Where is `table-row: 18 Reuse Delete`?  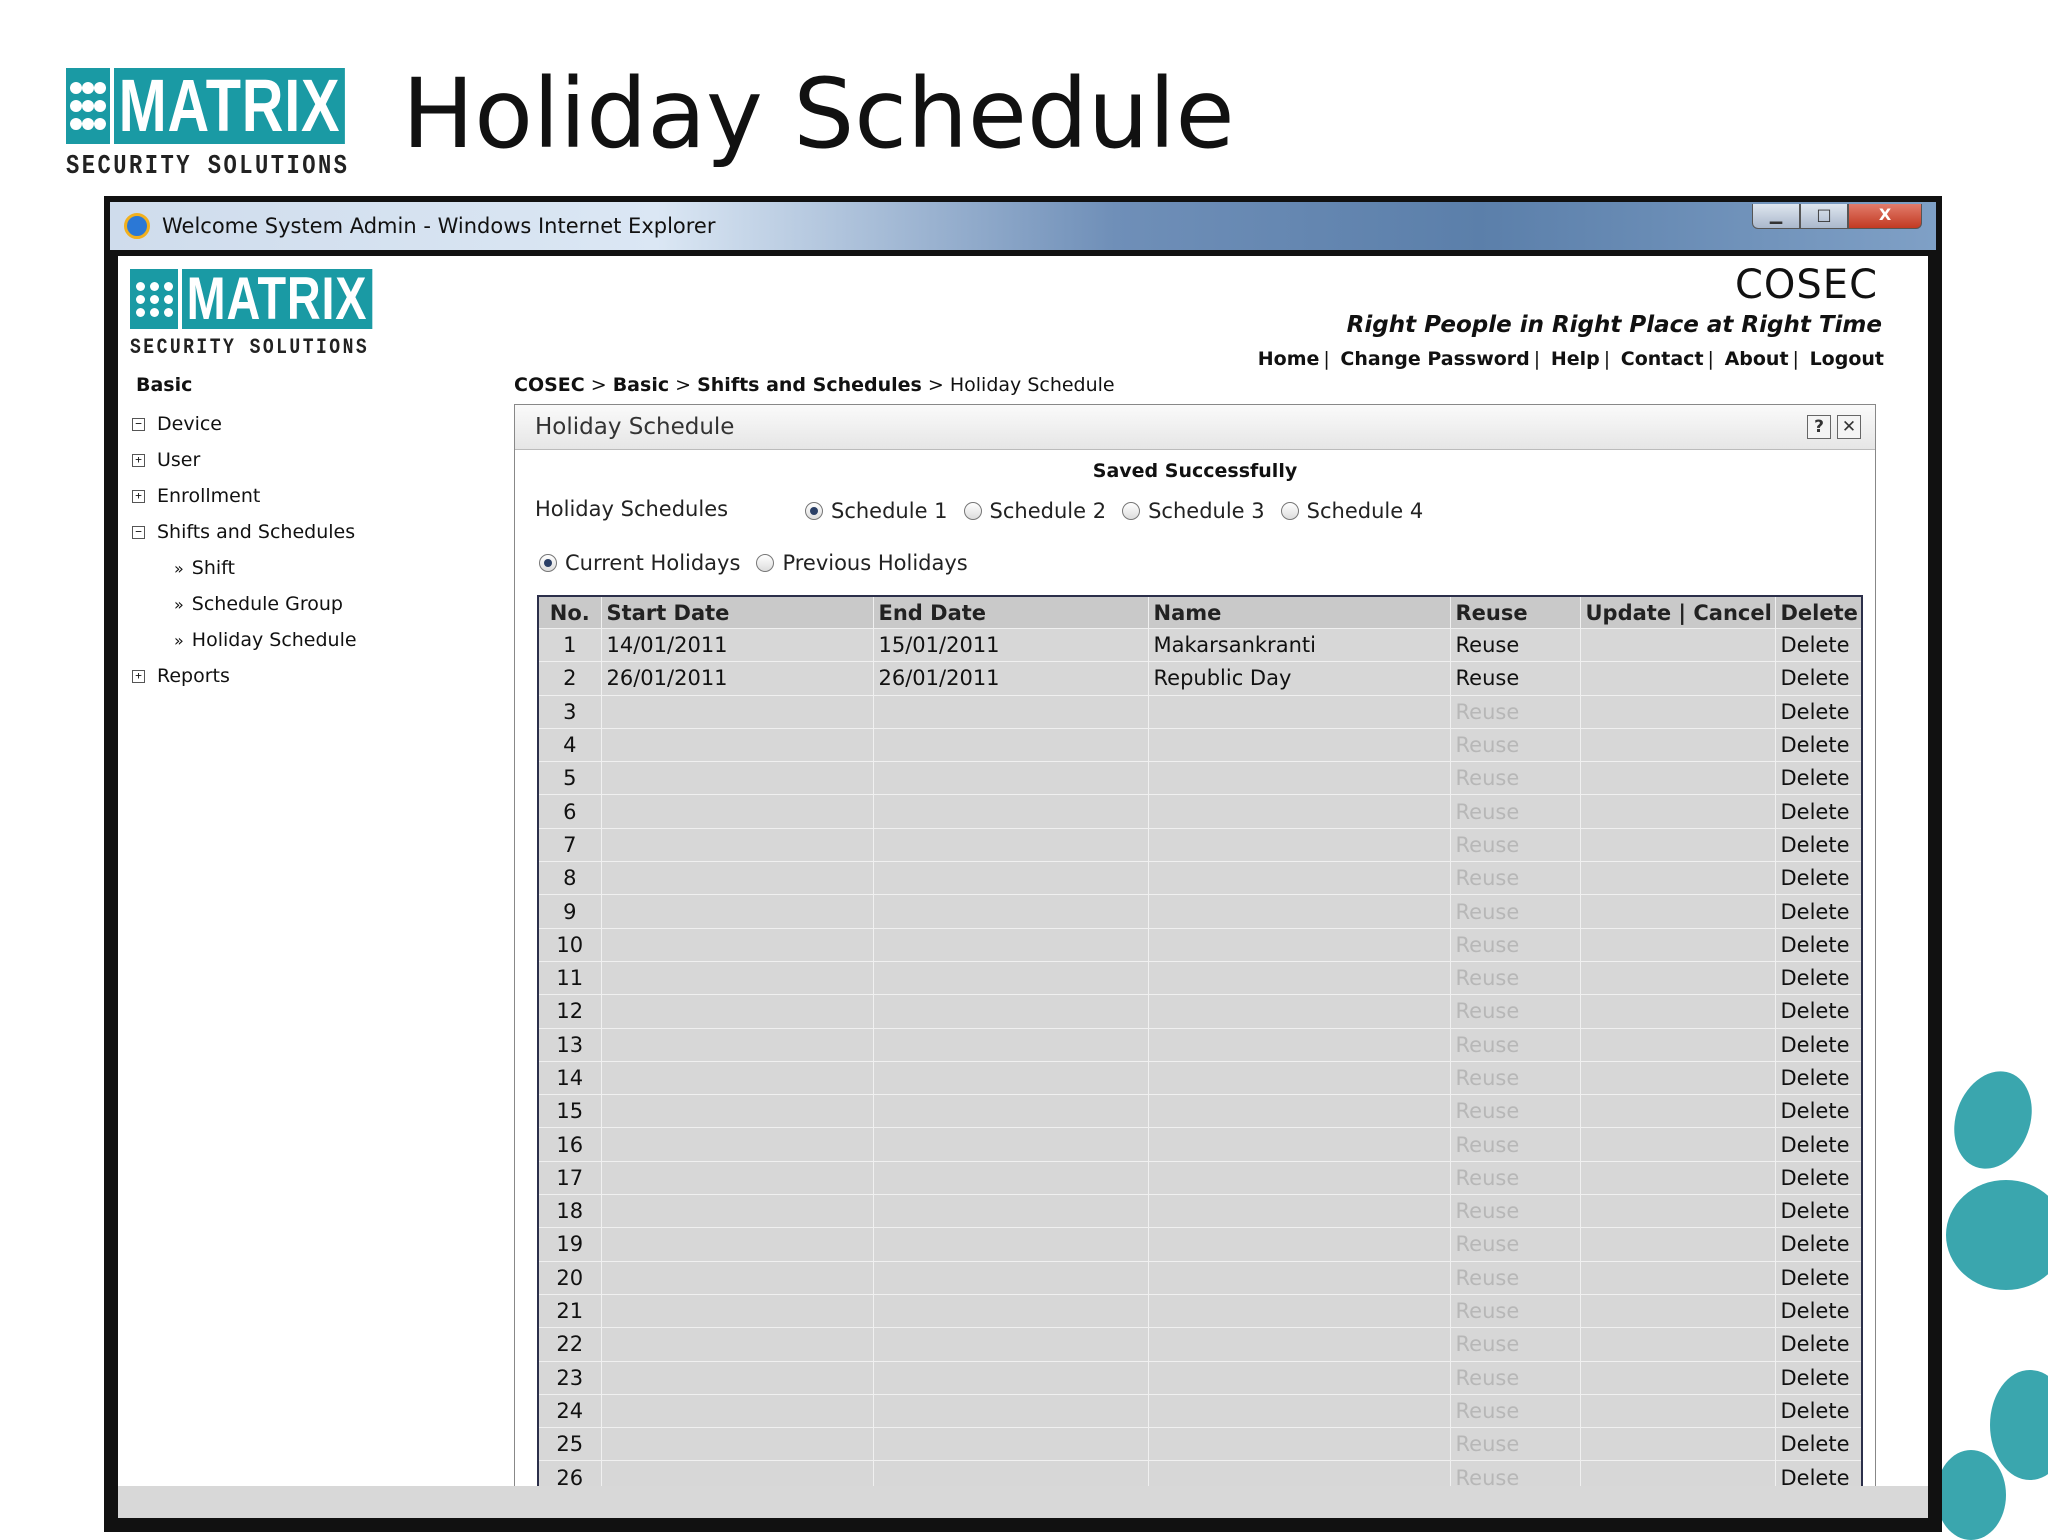
table-row: 18 Reuse Delete is located at coordinates (1200, 1211).